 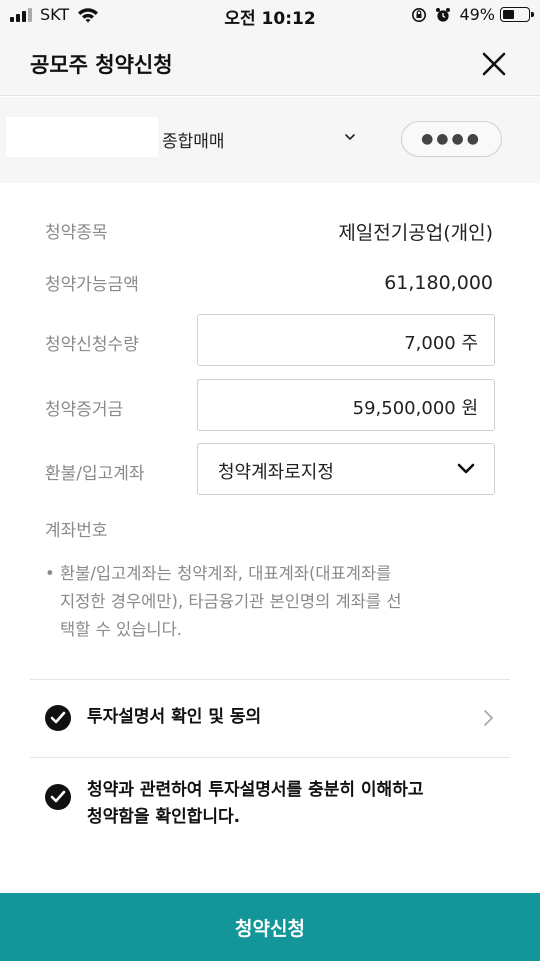 What do you see at coordinates (438, 283) in the screenshot?
I see `available-amount-value: 61,180,000` at bounding box center [438, 283].